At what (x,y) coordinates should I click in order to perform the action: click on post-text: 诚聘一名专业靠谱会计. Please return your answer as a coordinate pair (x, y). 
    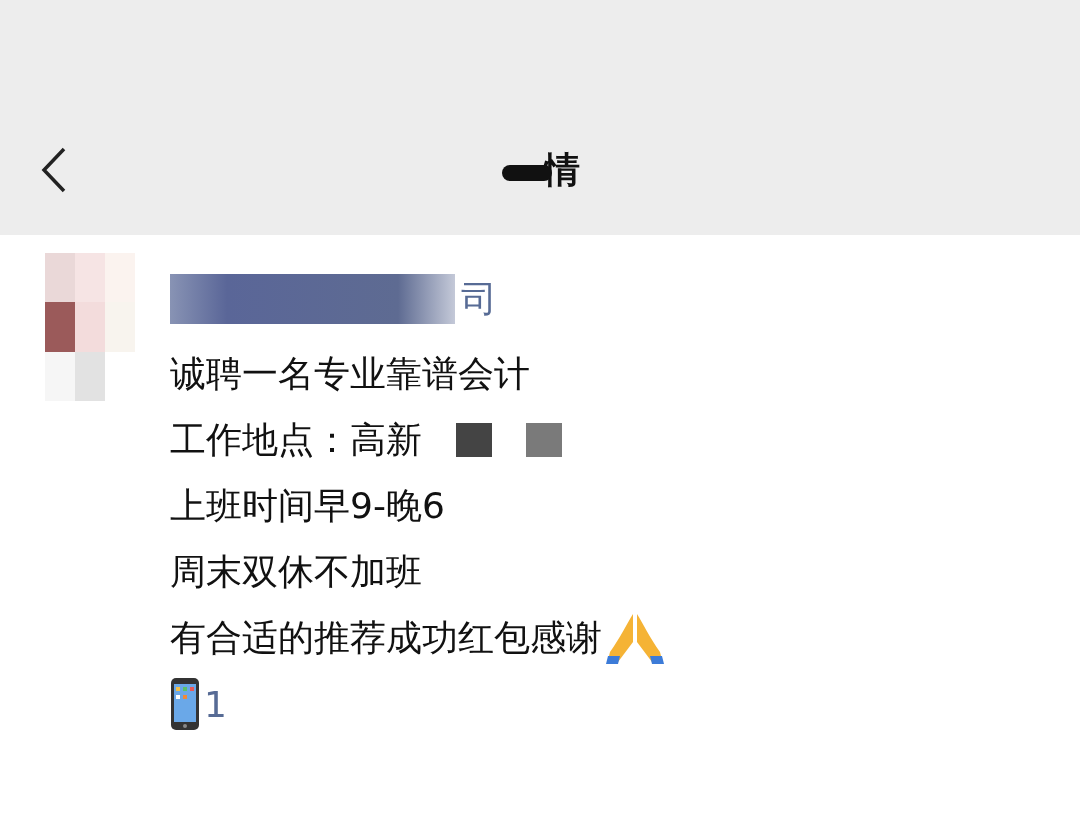
    Looking at the image, I should click on (350, 373).